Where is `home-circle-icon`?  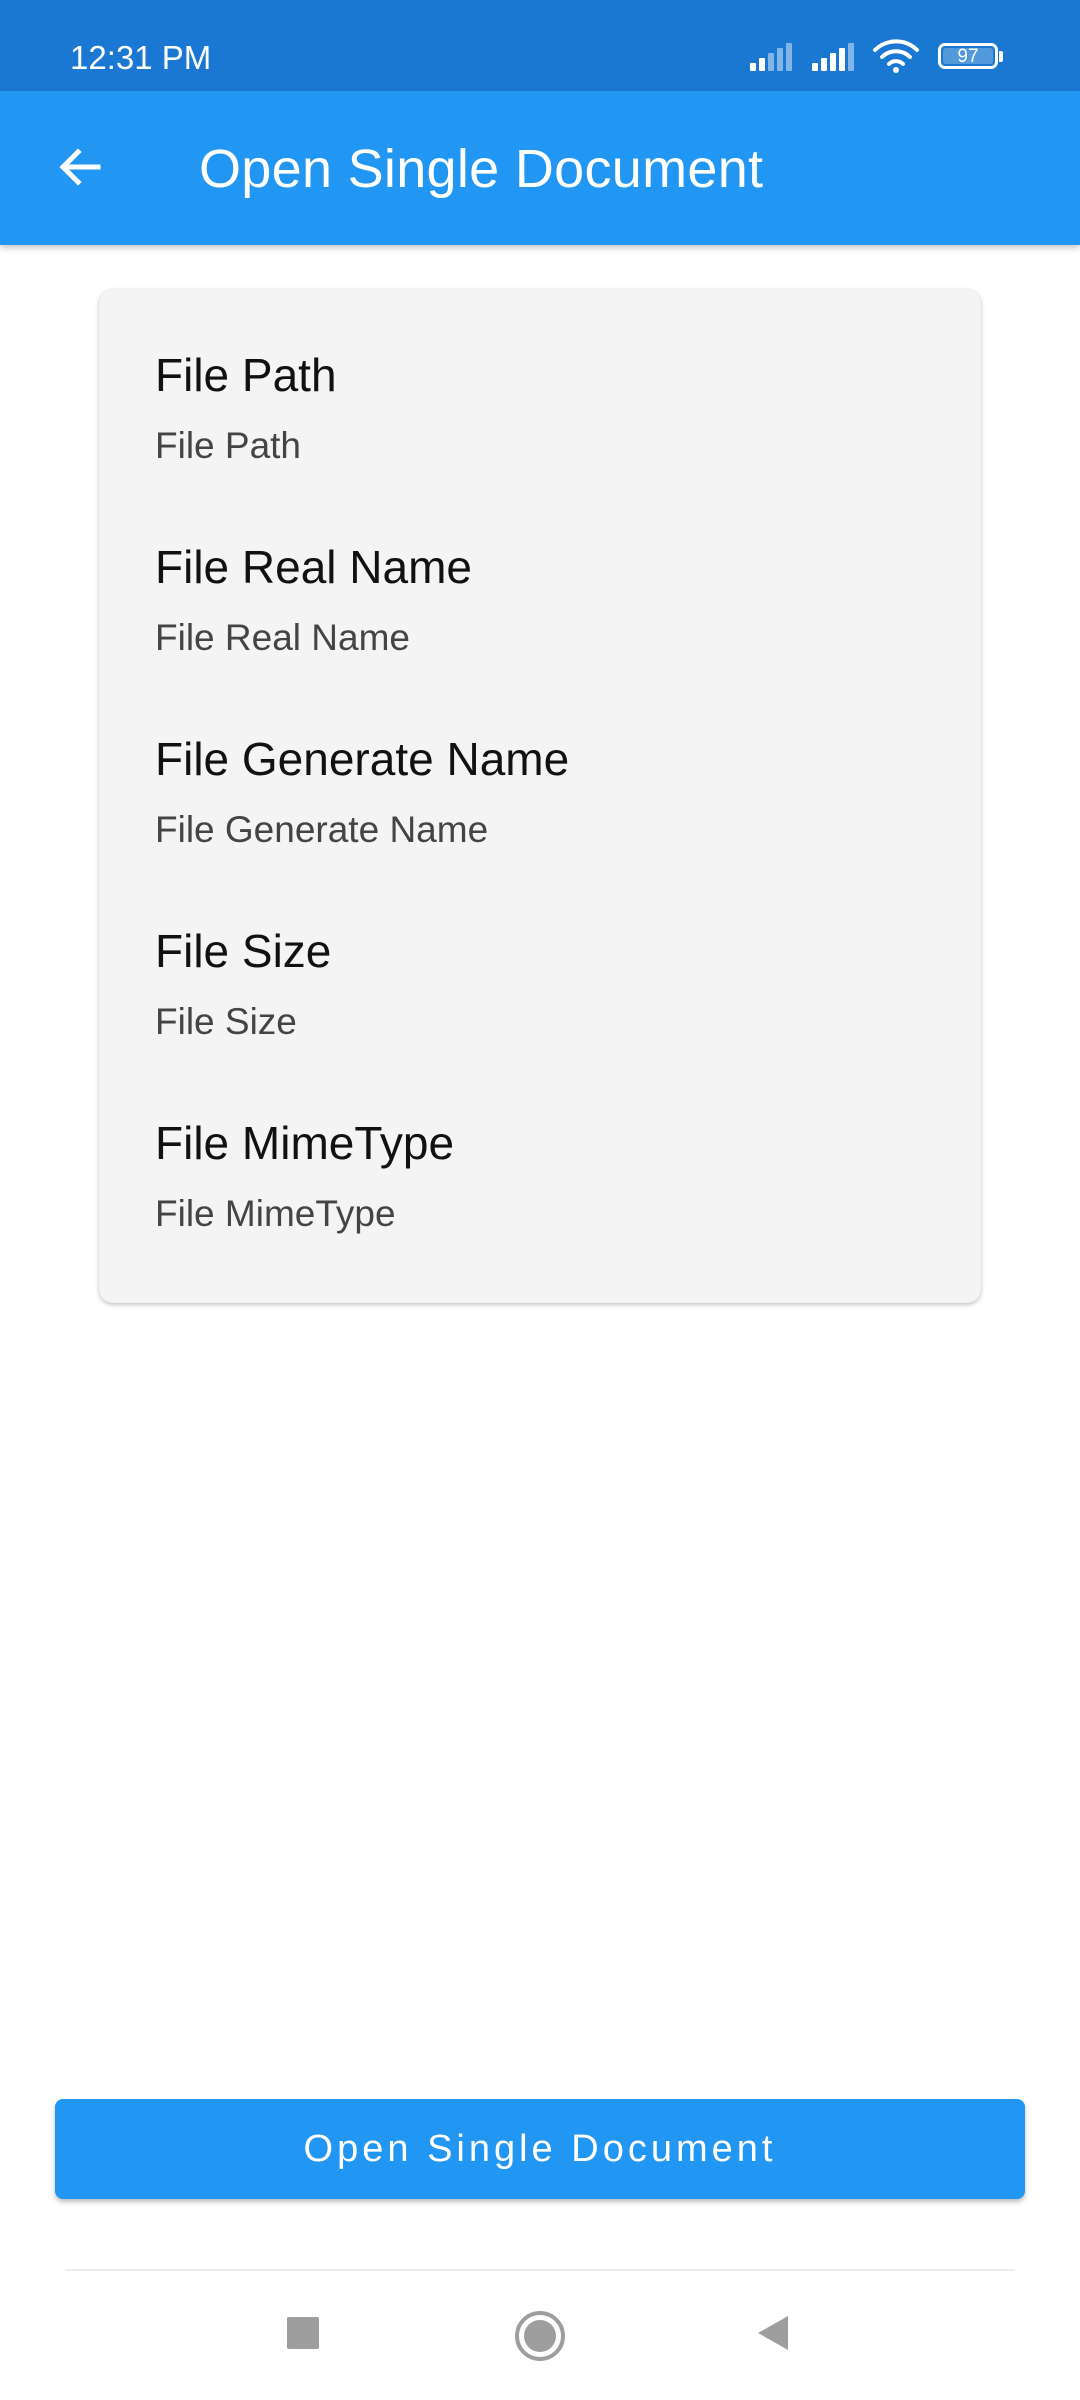
home-circle-icon is located at coordinates (540, 2336).